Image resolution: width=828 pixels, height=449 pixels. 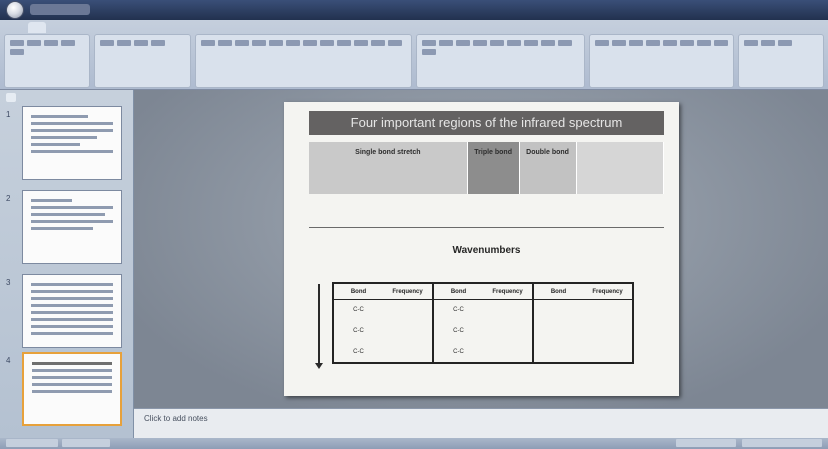 I want to click on office-button, so click(x=15, y=10).